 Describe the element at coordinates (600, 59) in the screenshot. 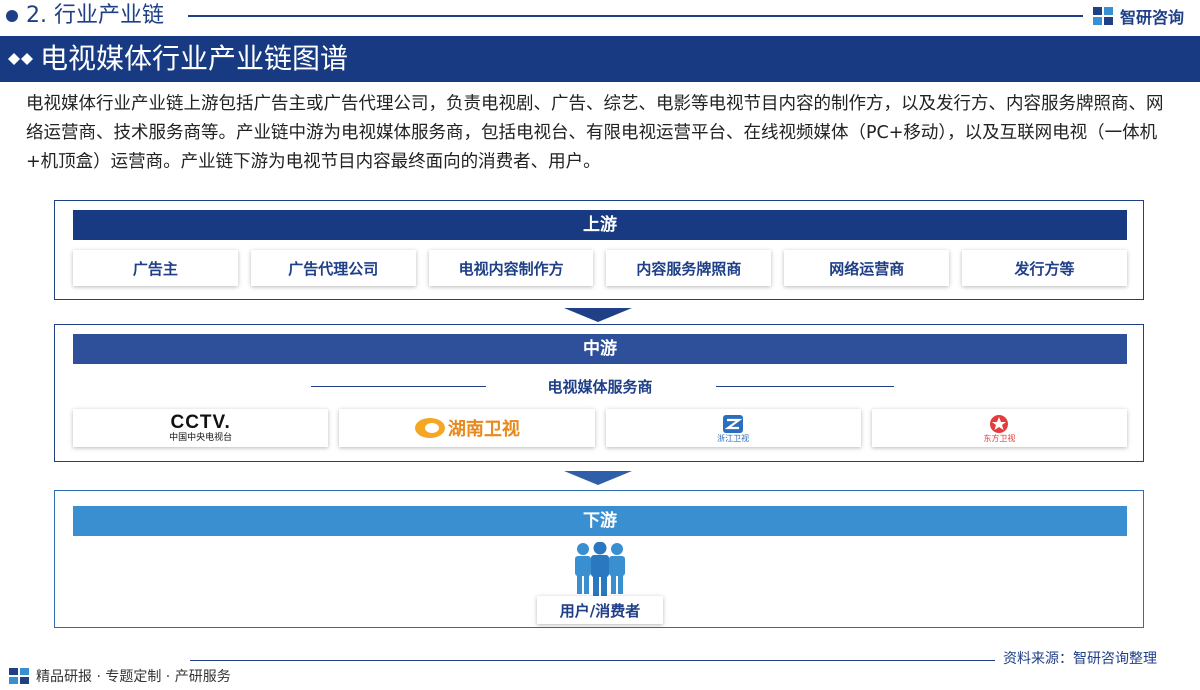

I see `title-bar: 电视媒体行业产业链图谱` at that location.